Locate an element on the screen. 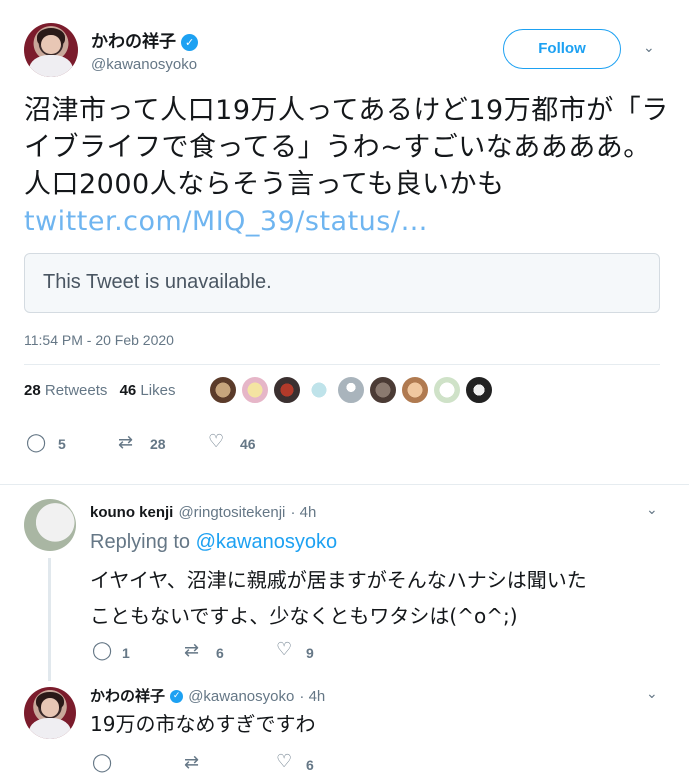 The width and height of the screenshot is (689, 780). quoted-tweet-unavailable: This Tweet is unavailable. is located at coordinates (342, 283).